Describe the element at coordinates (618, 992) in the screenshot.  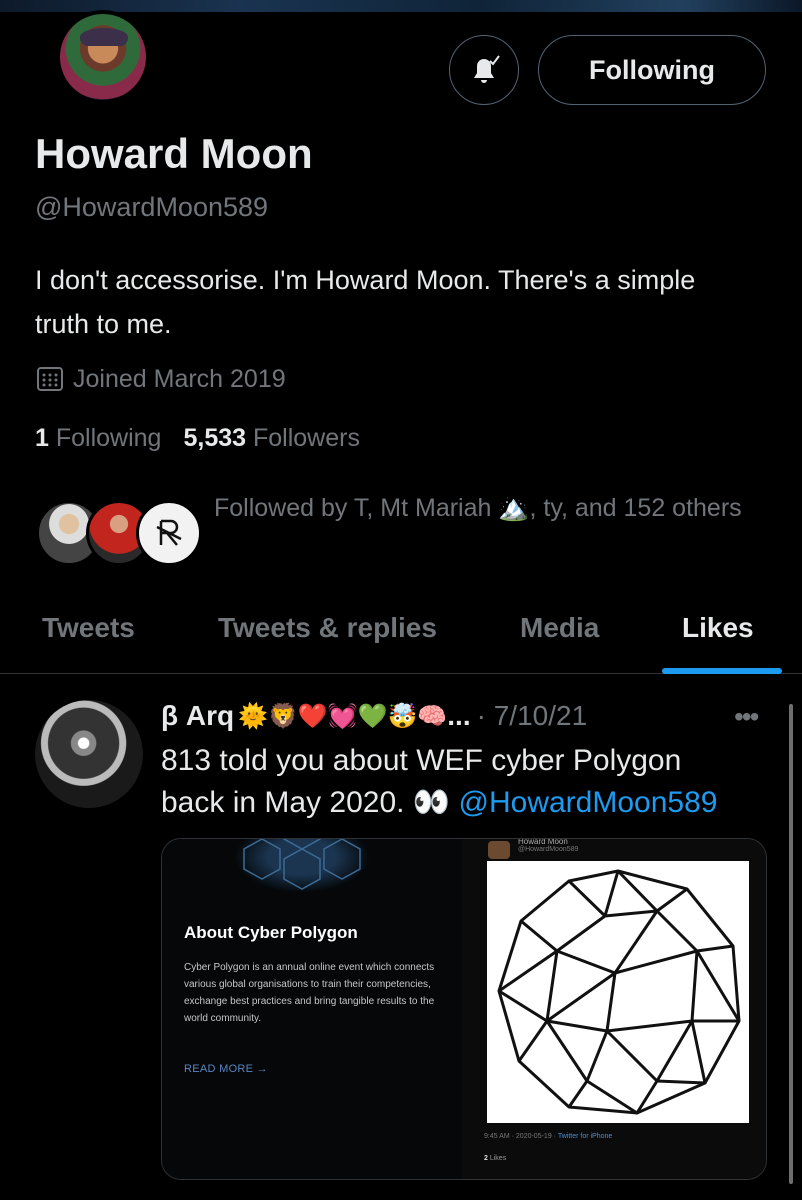
I see `geodesic-sphere-image` at that location.